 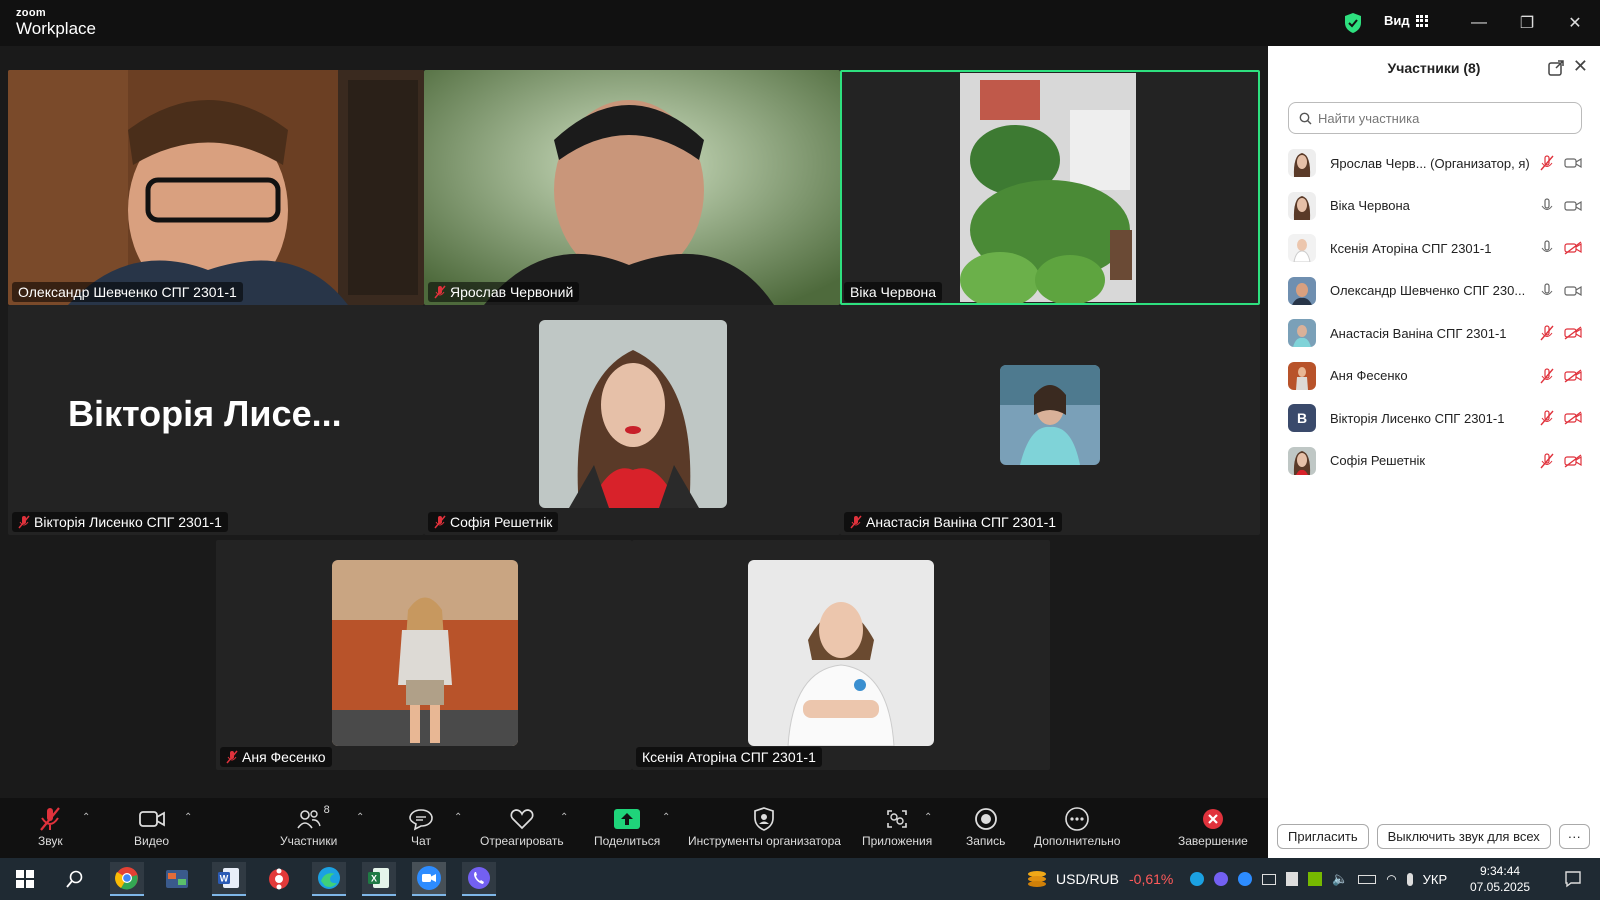 I want to click on record-button: Запись, so click(x=985, y=826).